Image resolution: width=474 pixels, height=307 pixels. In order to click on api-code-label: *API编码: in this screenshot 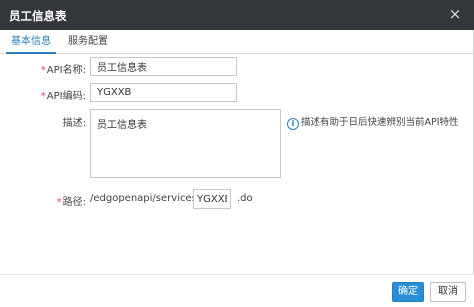, I will do `click(46, 94)`.